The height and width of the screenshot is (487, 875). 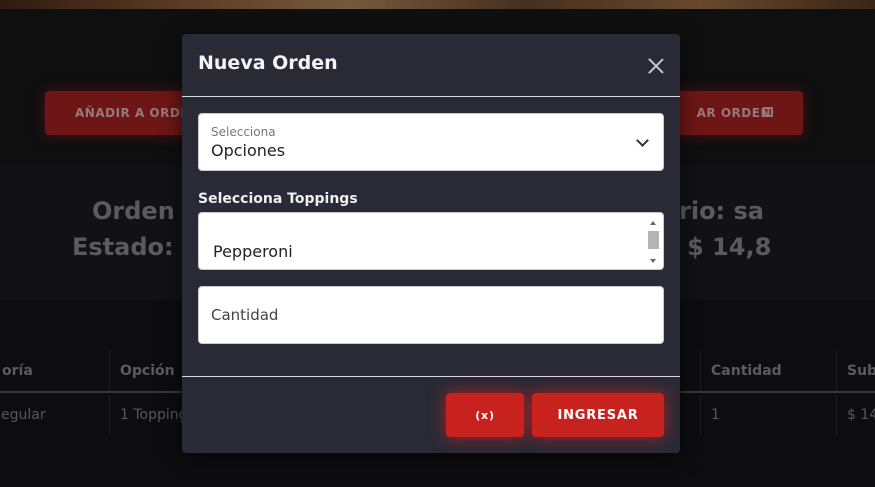 What do you see at coordinates (268, 63) in the screenshot?
I see `modal-title: Nueva Orden` at bounding box center [268, 63].